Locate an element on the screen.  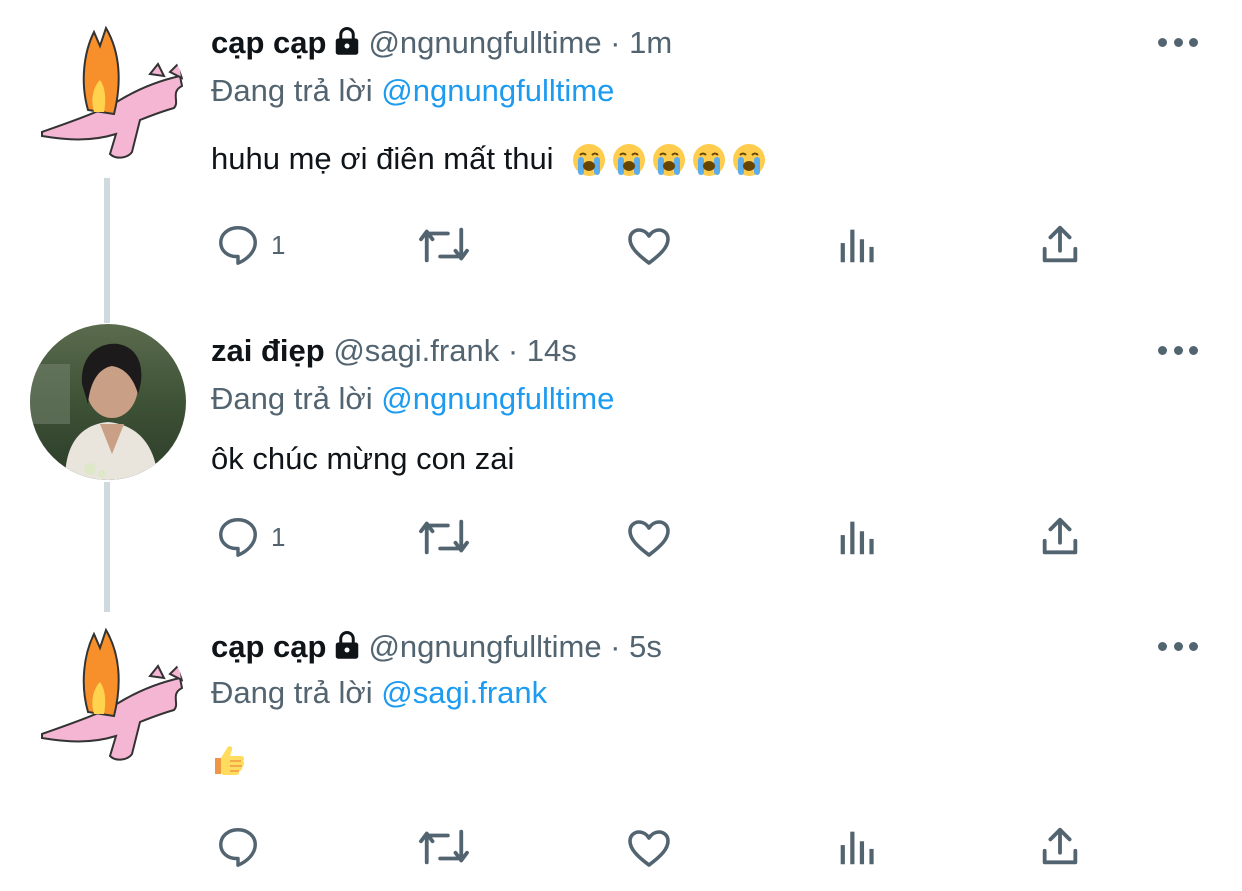
tweet-header: cạp cạp @ngnungfulltime · 1m is located at coordinates (441, 44).